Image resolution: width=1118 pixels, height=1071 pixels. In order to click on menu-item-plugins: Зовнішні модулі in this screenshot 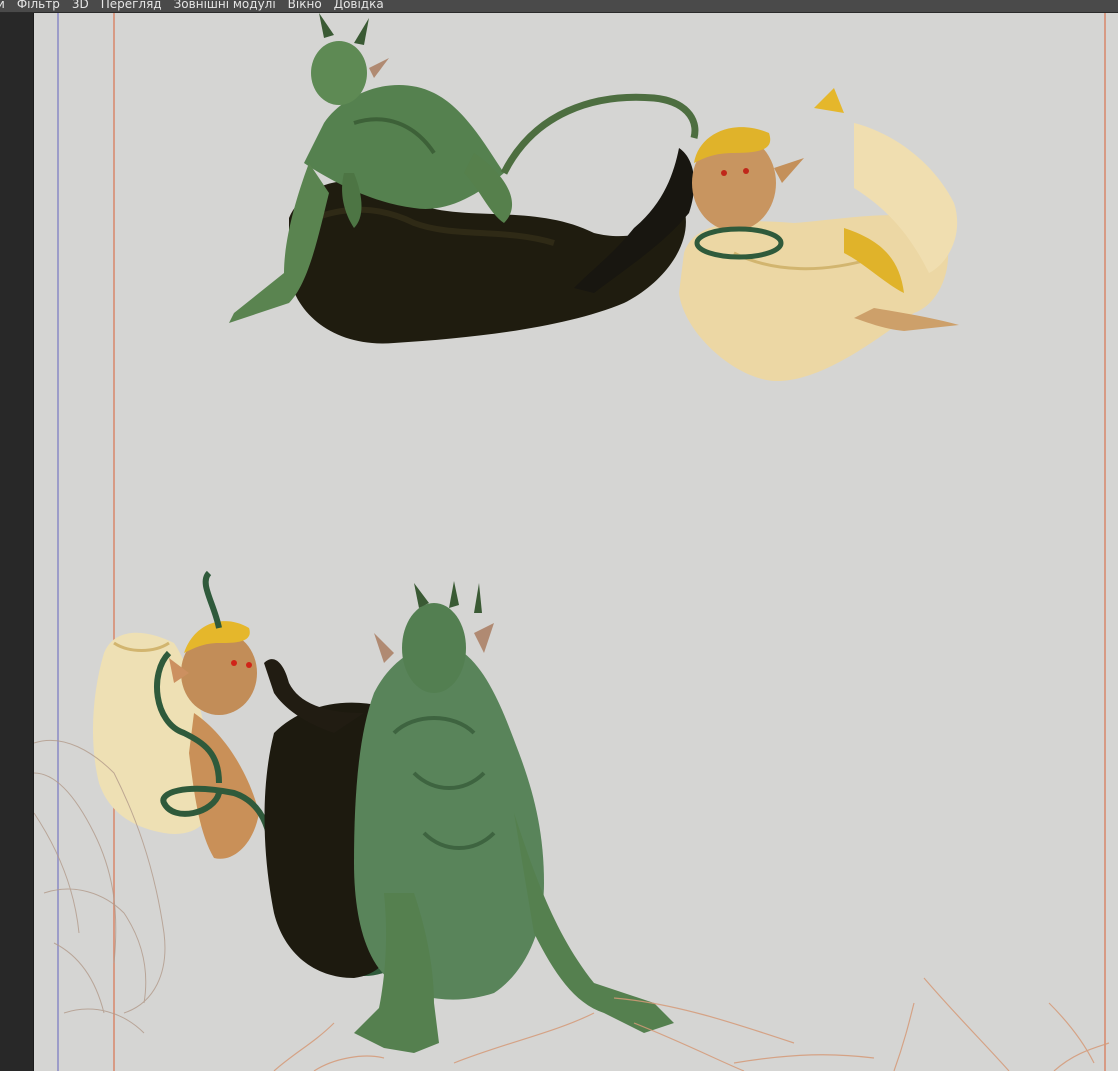, I will do `click(225, 5)`.